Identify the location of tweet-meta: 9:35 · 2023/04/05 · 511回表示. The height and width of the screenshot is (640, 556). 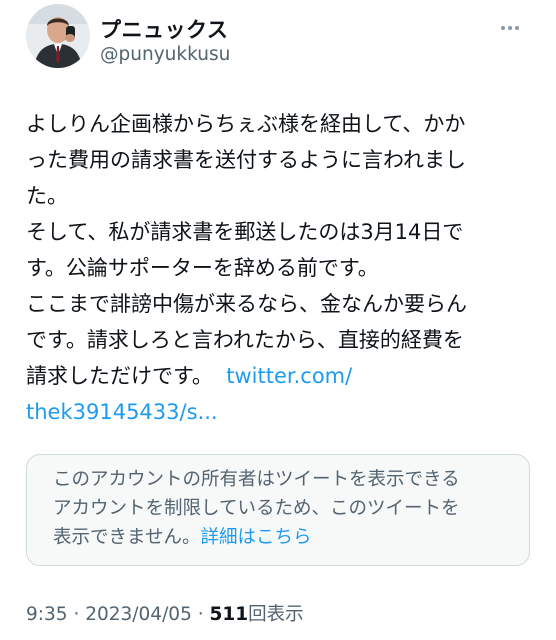
(165, 613).